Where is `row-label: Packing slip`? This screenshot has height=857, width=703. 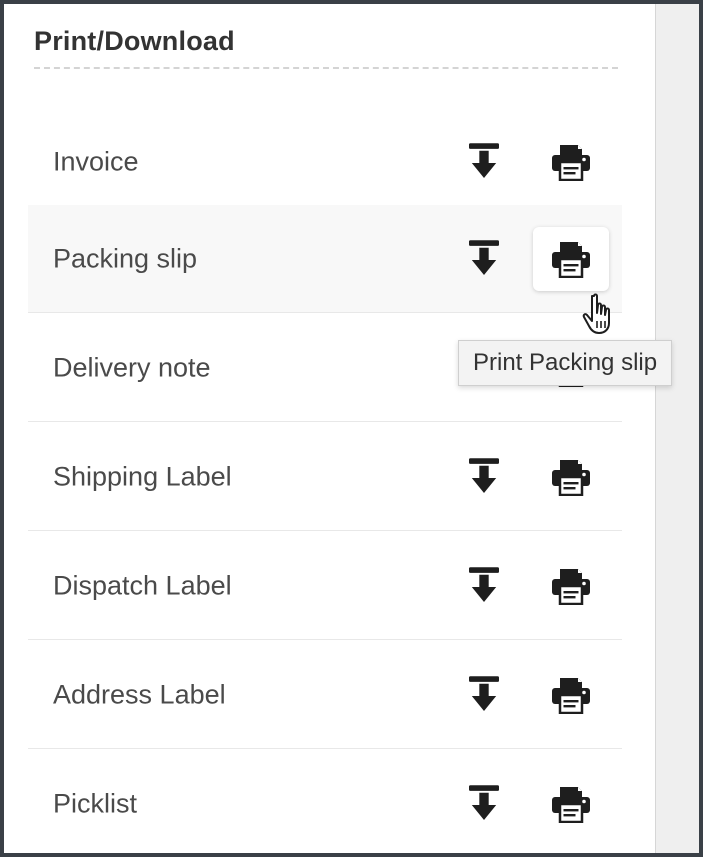 row-label: Packing slip is located at coordinates (125, 258).